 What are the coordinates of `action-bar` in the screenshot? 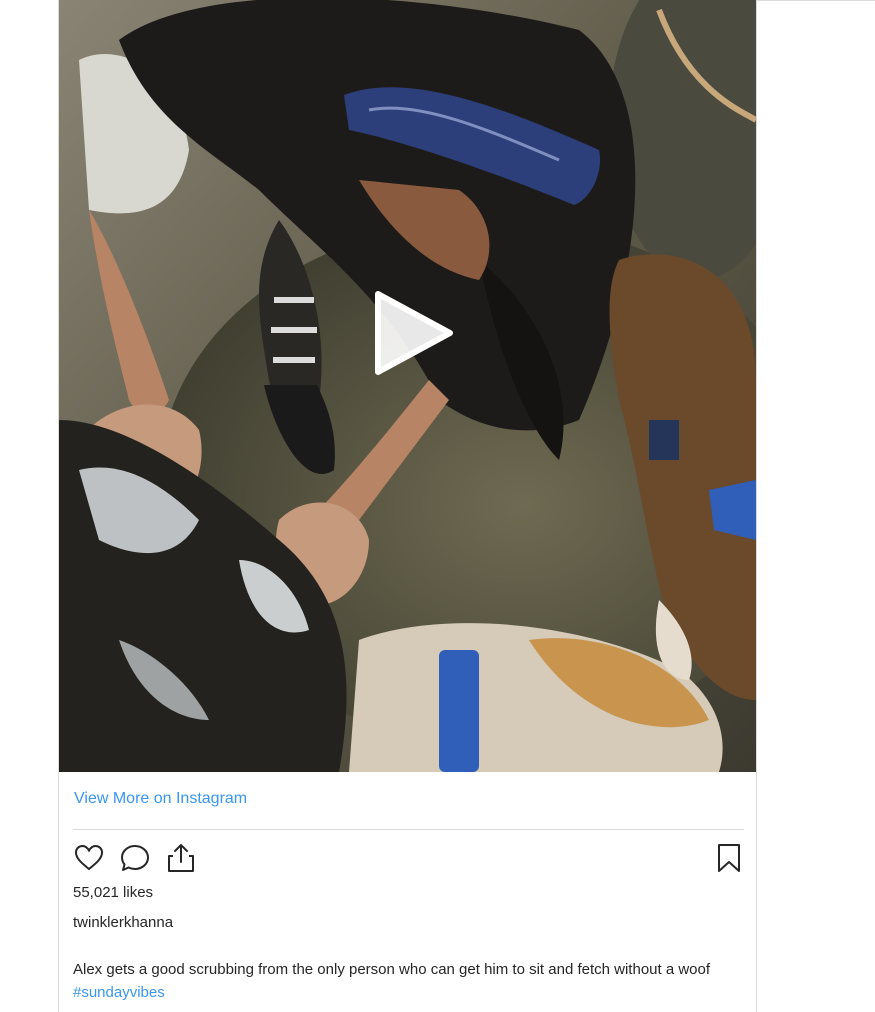 It's located at (409, 859).